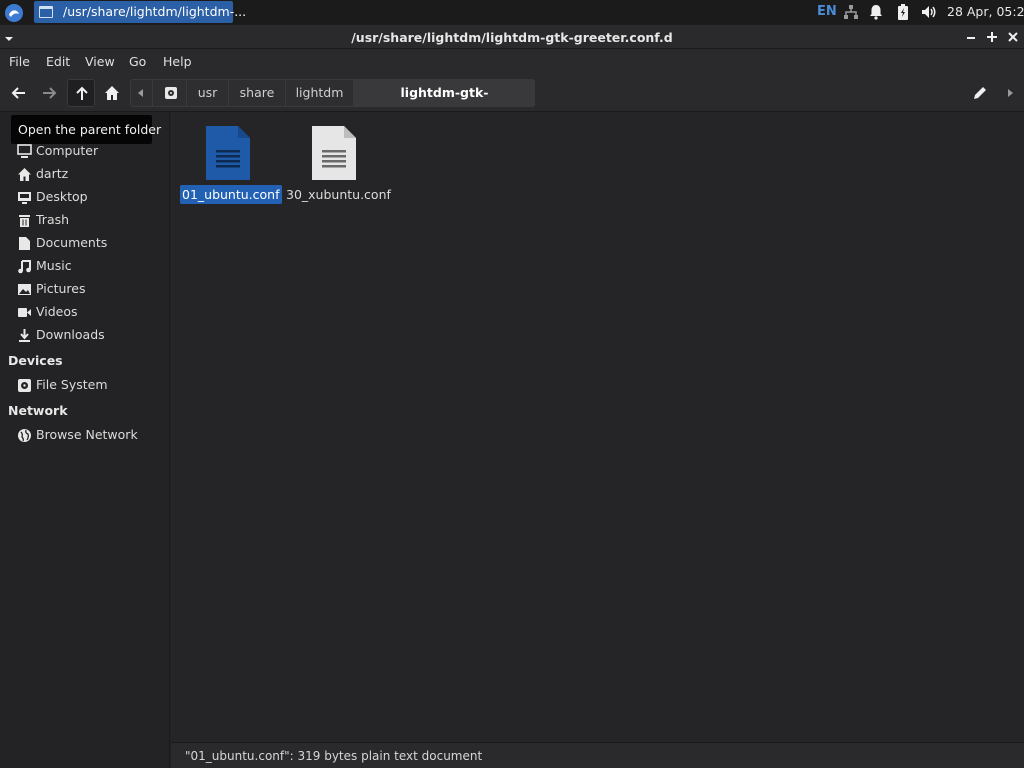  I want to click on globe-icon, so click(24, 435).